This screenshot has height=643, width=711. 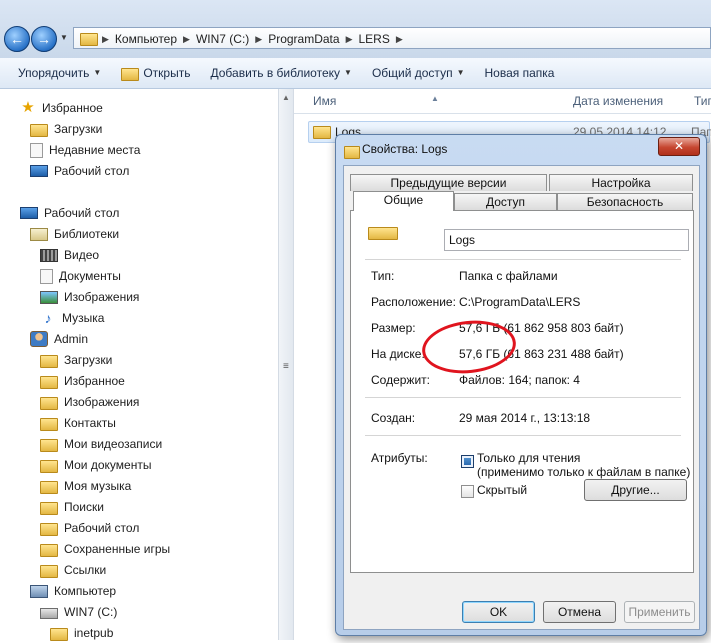 I want to click on nav-images: Изображения, so click(x=89, y=297).